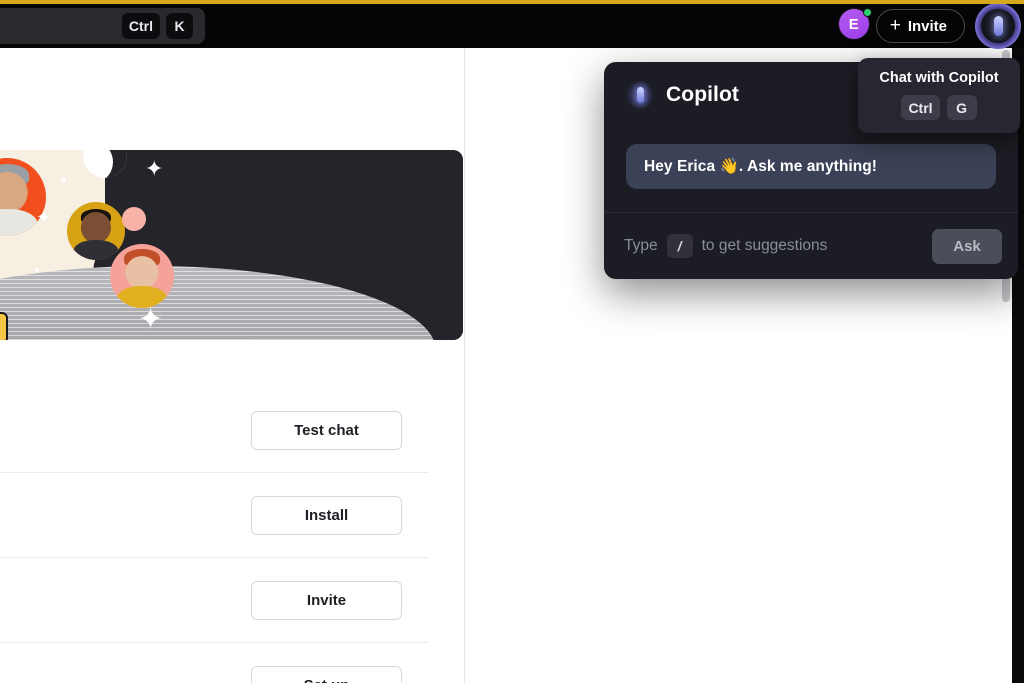  What do you see at coordinates (679, 246) in the screenshot?
I see `slash-key-icon: /` at bounding box center [679, 246].